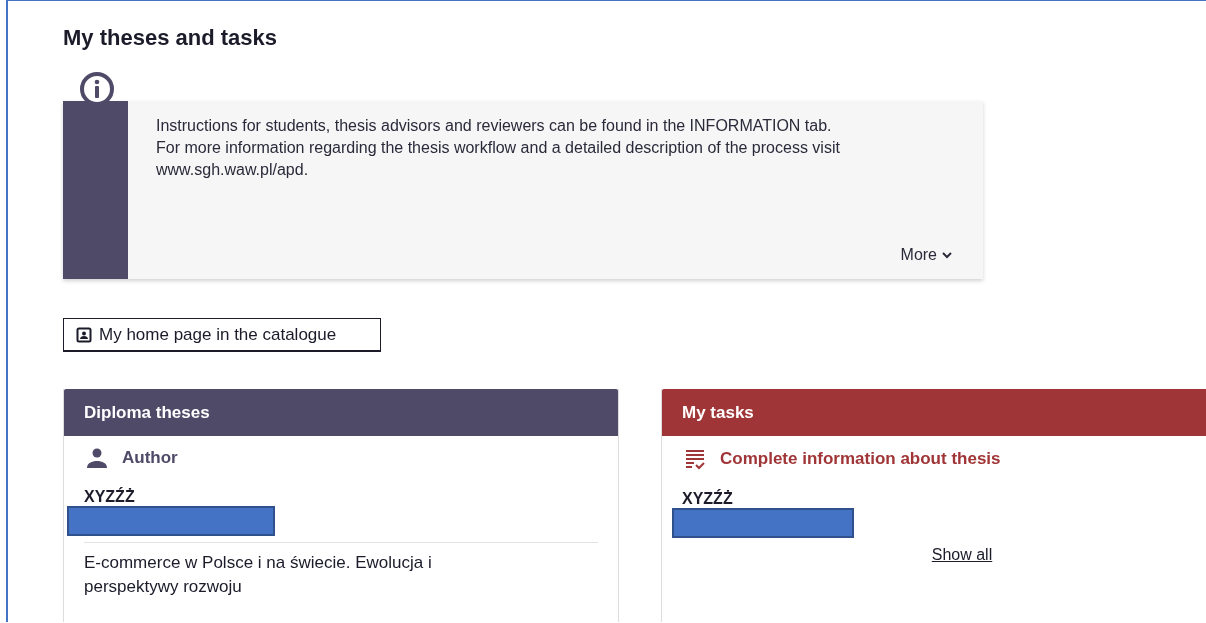 This screenshot has height=623, width=1206. What do you see at coordinates (84, 334) in the screenshot?
I see `contact-card-icon` at bounding box center [84, 334].